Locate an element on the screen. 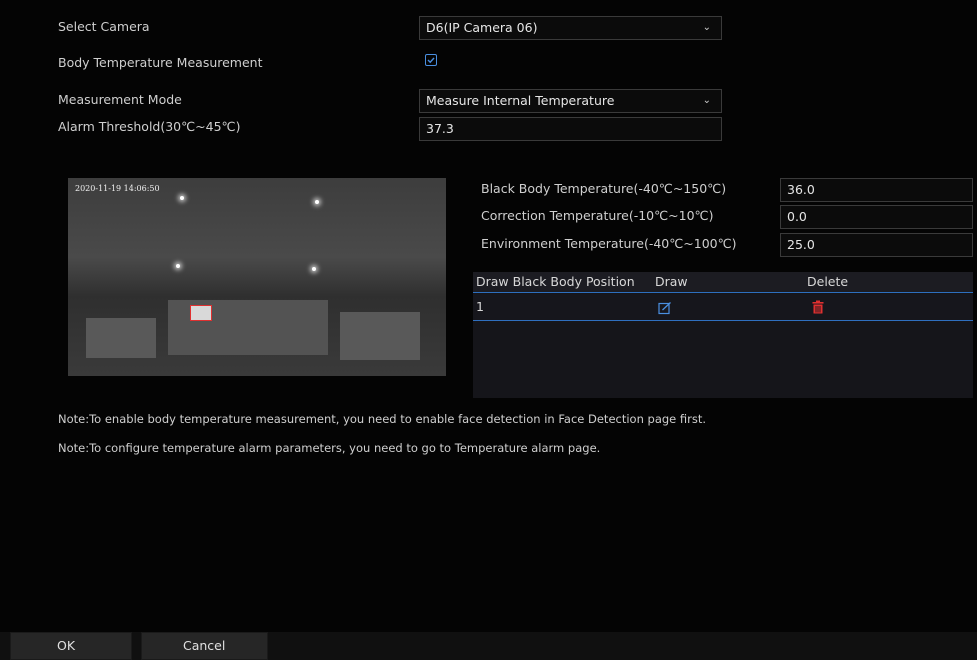 The width and height of the screenshot is (977, 660). correction-temp-input: 0.0 is located at coordinates (876, 217).